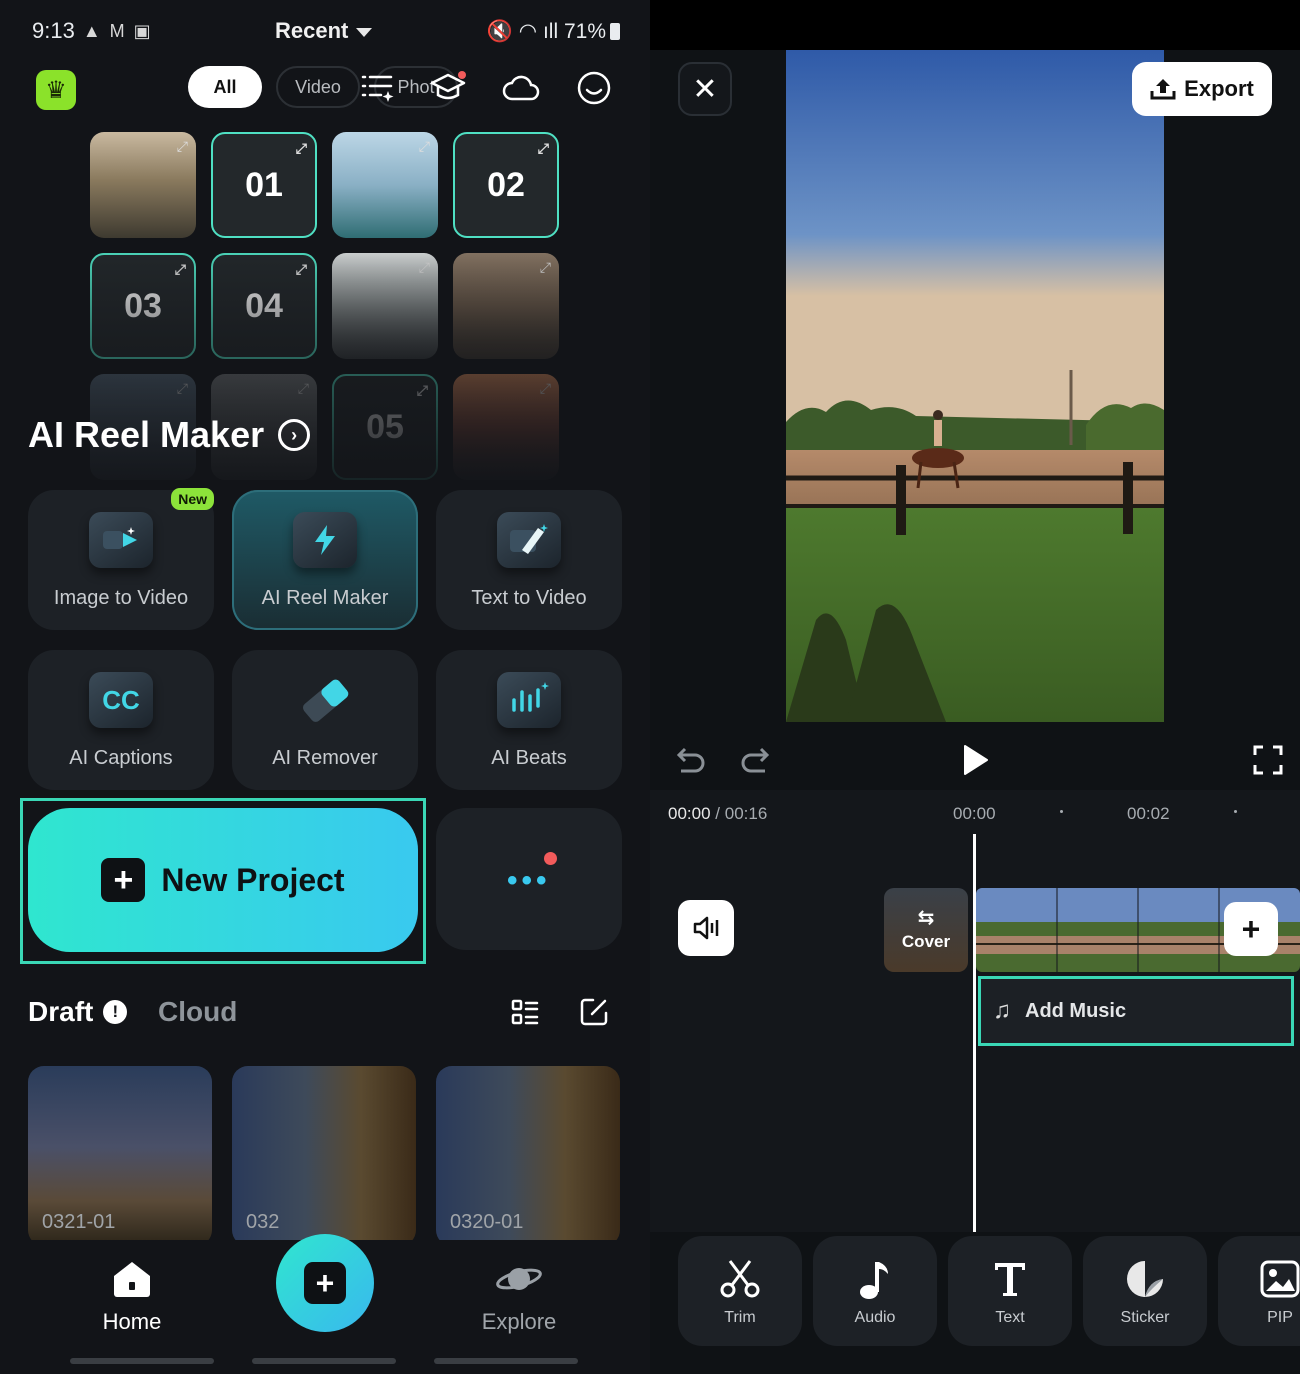 This screenshot has height=1374, width=1300. I want to click on system-icons: 🔇 ◠ ıll 71%, so click(553, 31).